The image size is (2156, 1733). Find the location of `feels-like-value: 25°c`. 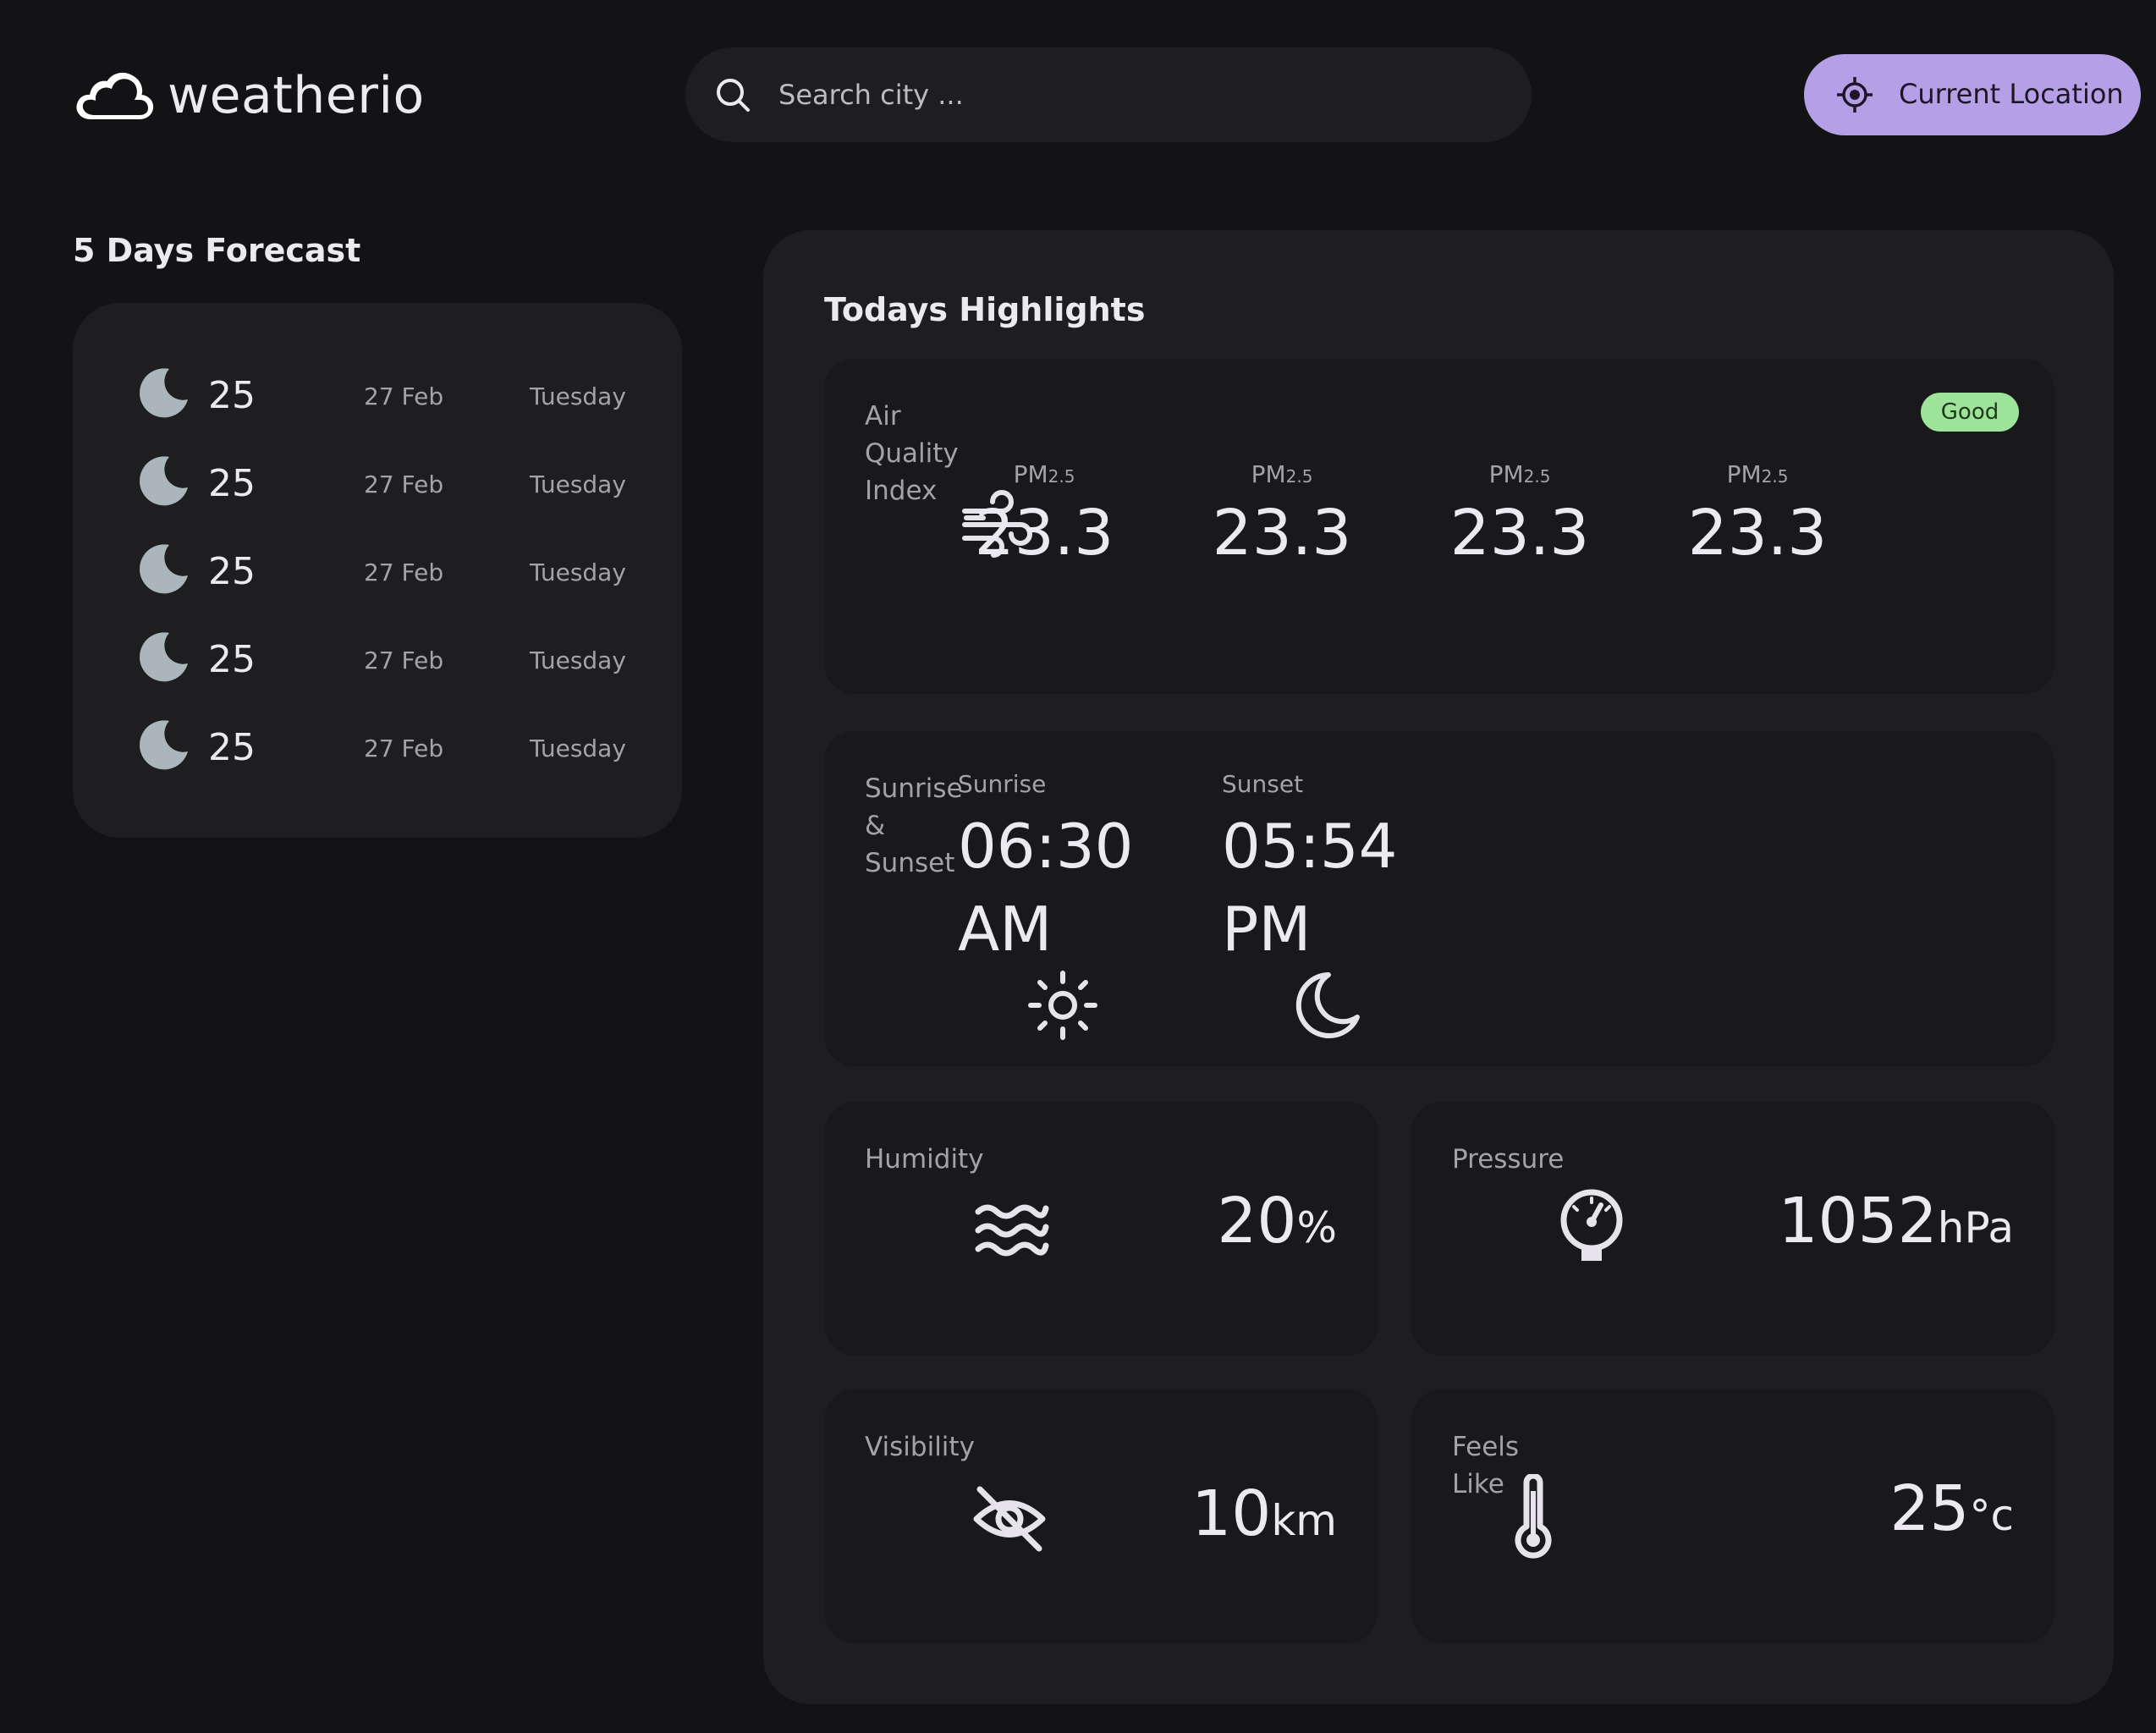

feels-like-value: 25°c is located at coordinates (1952, 1508).